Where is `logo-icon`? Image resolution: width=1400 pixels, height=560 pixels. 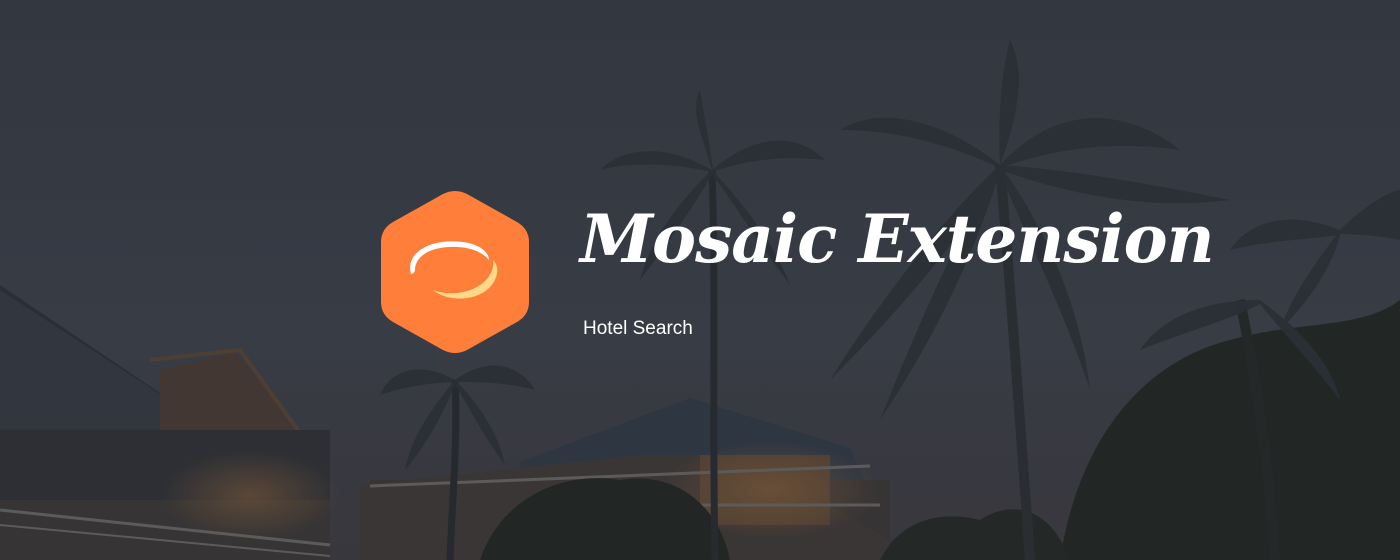
logo-icon is located at coordinates (455, 272).